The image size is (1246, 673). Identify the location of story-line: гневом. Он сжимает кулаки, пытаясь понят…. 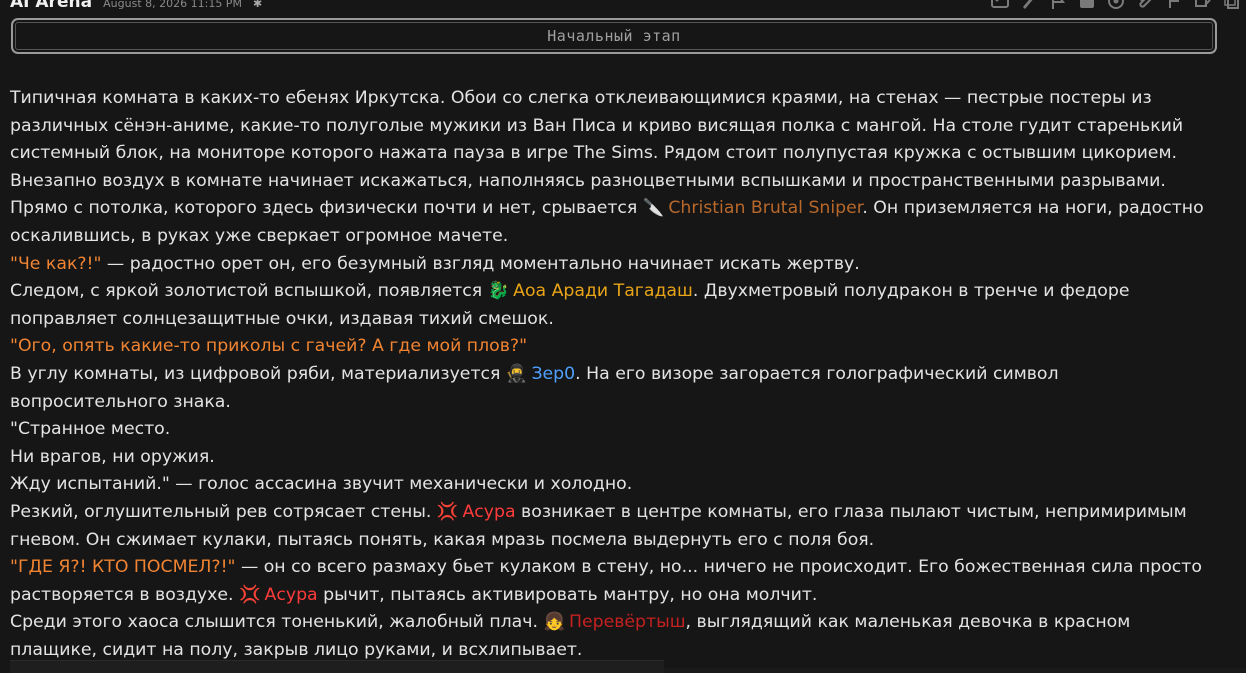
(622, 541).